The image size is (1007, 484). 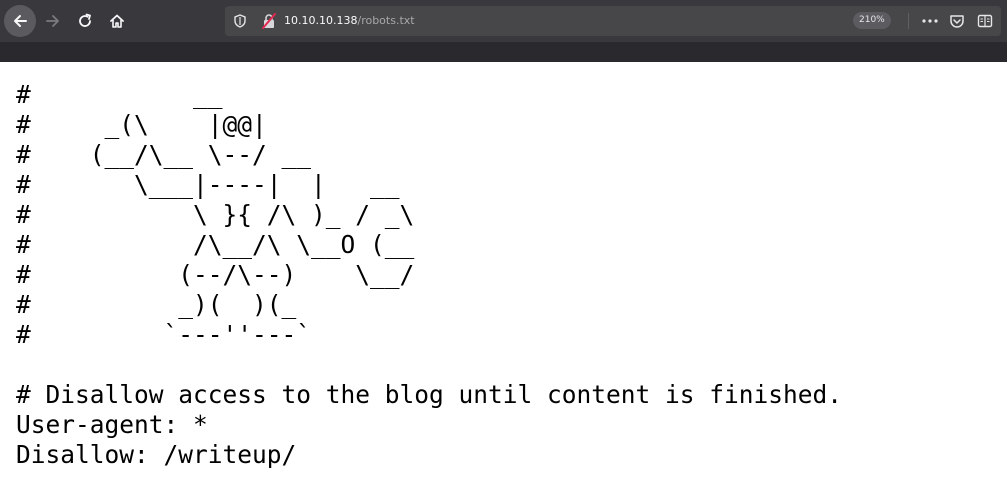 I want to click on home-button, so click(x=117, y=21).